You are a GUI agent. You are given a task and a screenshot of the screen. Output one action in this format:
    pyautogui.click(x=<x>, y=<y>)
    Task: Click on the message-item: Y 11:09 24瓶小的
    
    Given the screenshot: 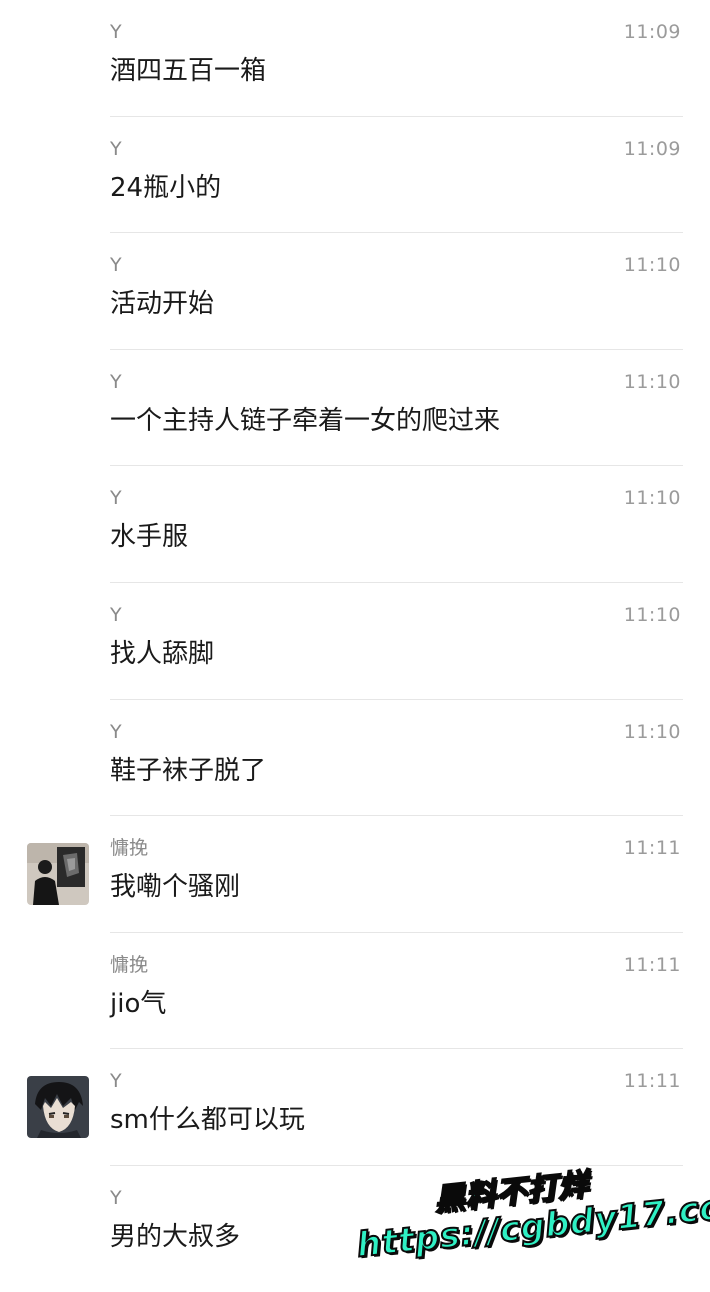 What is the action you would take?
    pyautogui.click(x=355, y=175)
    